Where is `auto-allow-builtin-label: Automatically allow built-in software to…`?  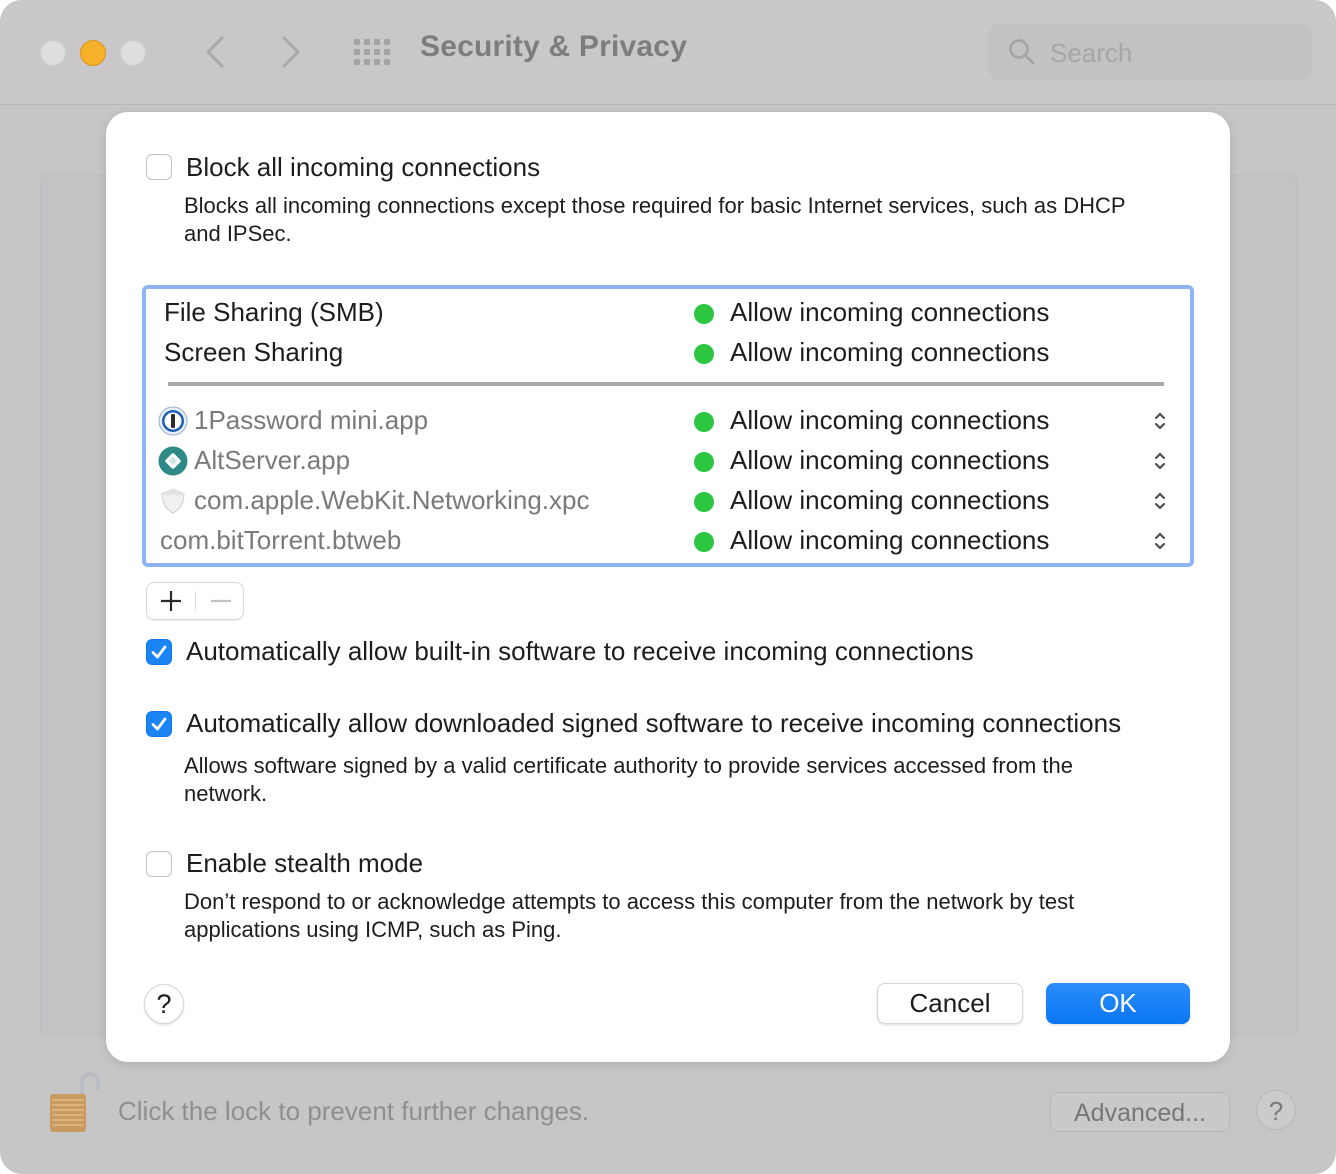
auto-allow-builtin-label: Automatically allow built-in software to… is located at coordinates (580, 651).